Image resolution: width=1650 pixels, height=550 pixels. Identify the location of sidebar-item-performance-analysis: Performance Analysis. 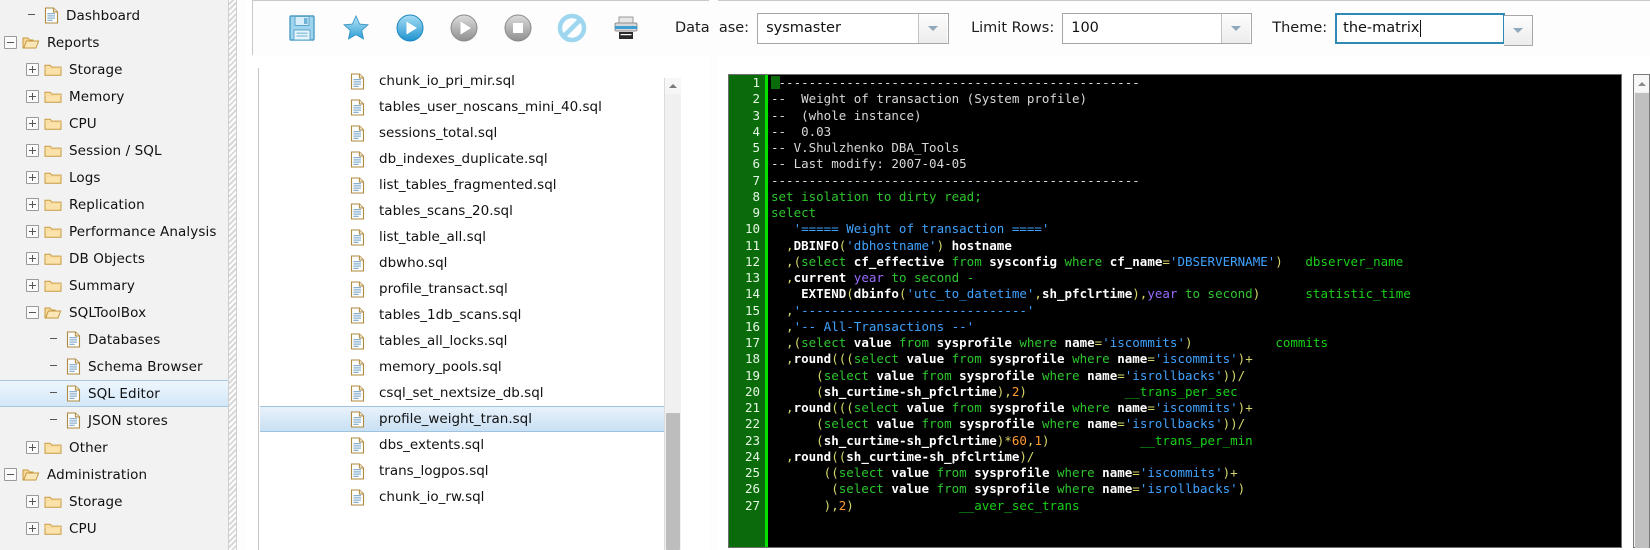
(114, 231).